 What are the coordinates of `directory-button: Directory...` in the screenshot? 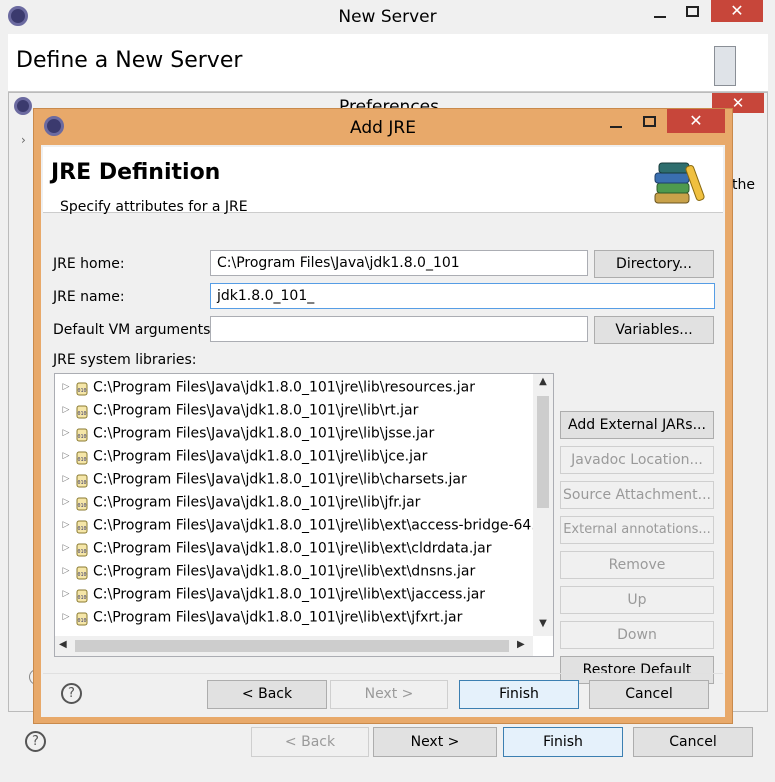 It's located at (654, 264).